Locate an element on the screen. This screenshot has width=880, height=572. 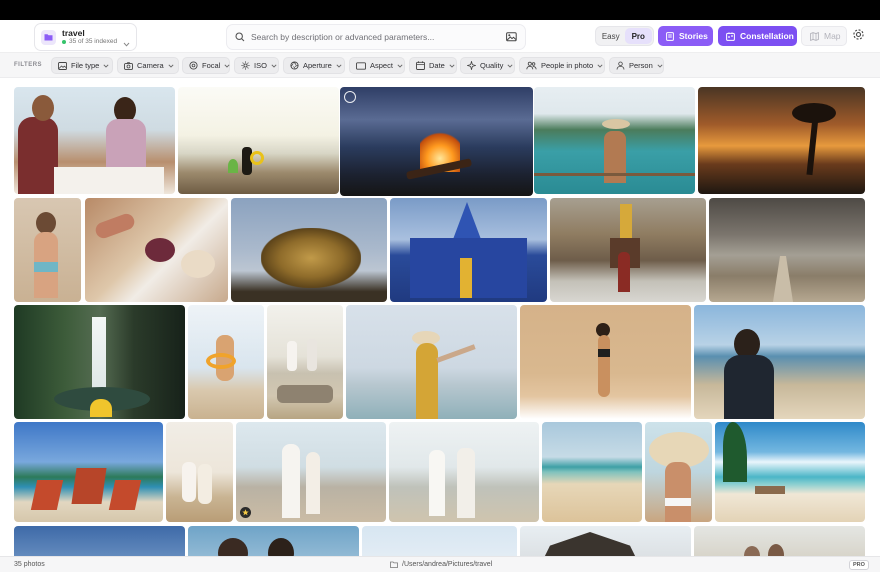
filter-label: Quality is located at coordinates (492, 65).